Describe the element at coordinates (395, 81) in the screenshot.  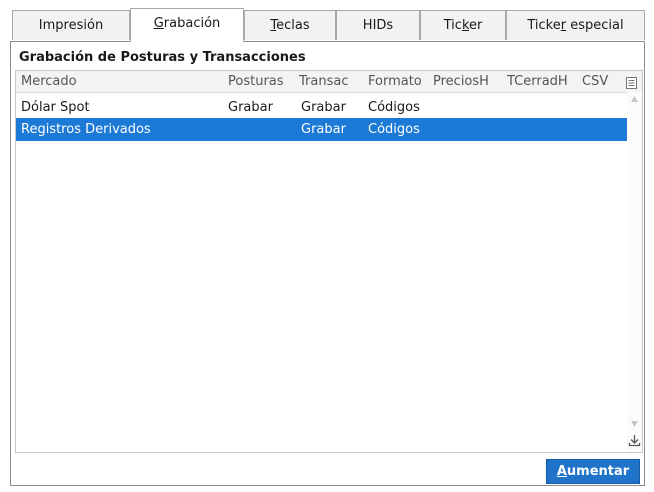
I see `column-header-formato: Formato` at that location.